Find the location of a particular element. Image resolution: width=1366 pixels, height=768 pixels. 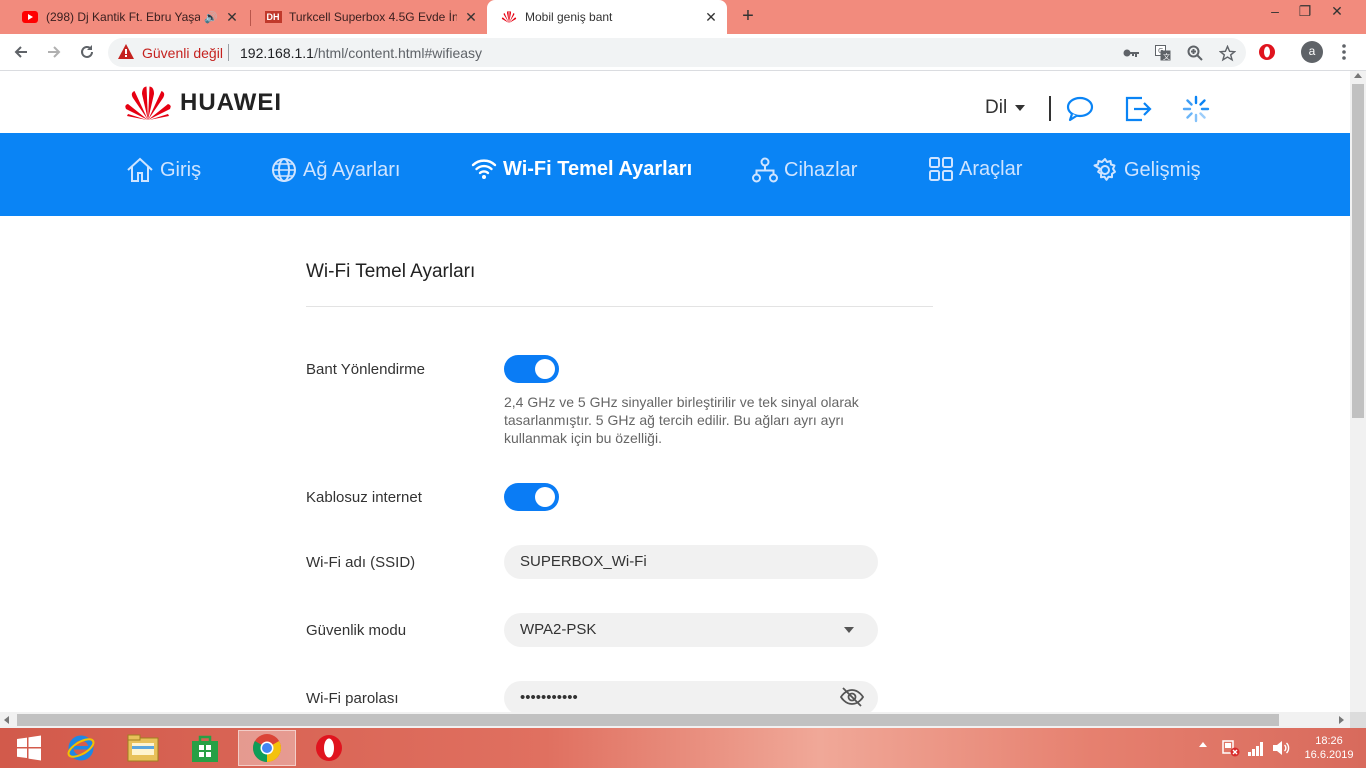

back-button is located at coordinates (21, 52).